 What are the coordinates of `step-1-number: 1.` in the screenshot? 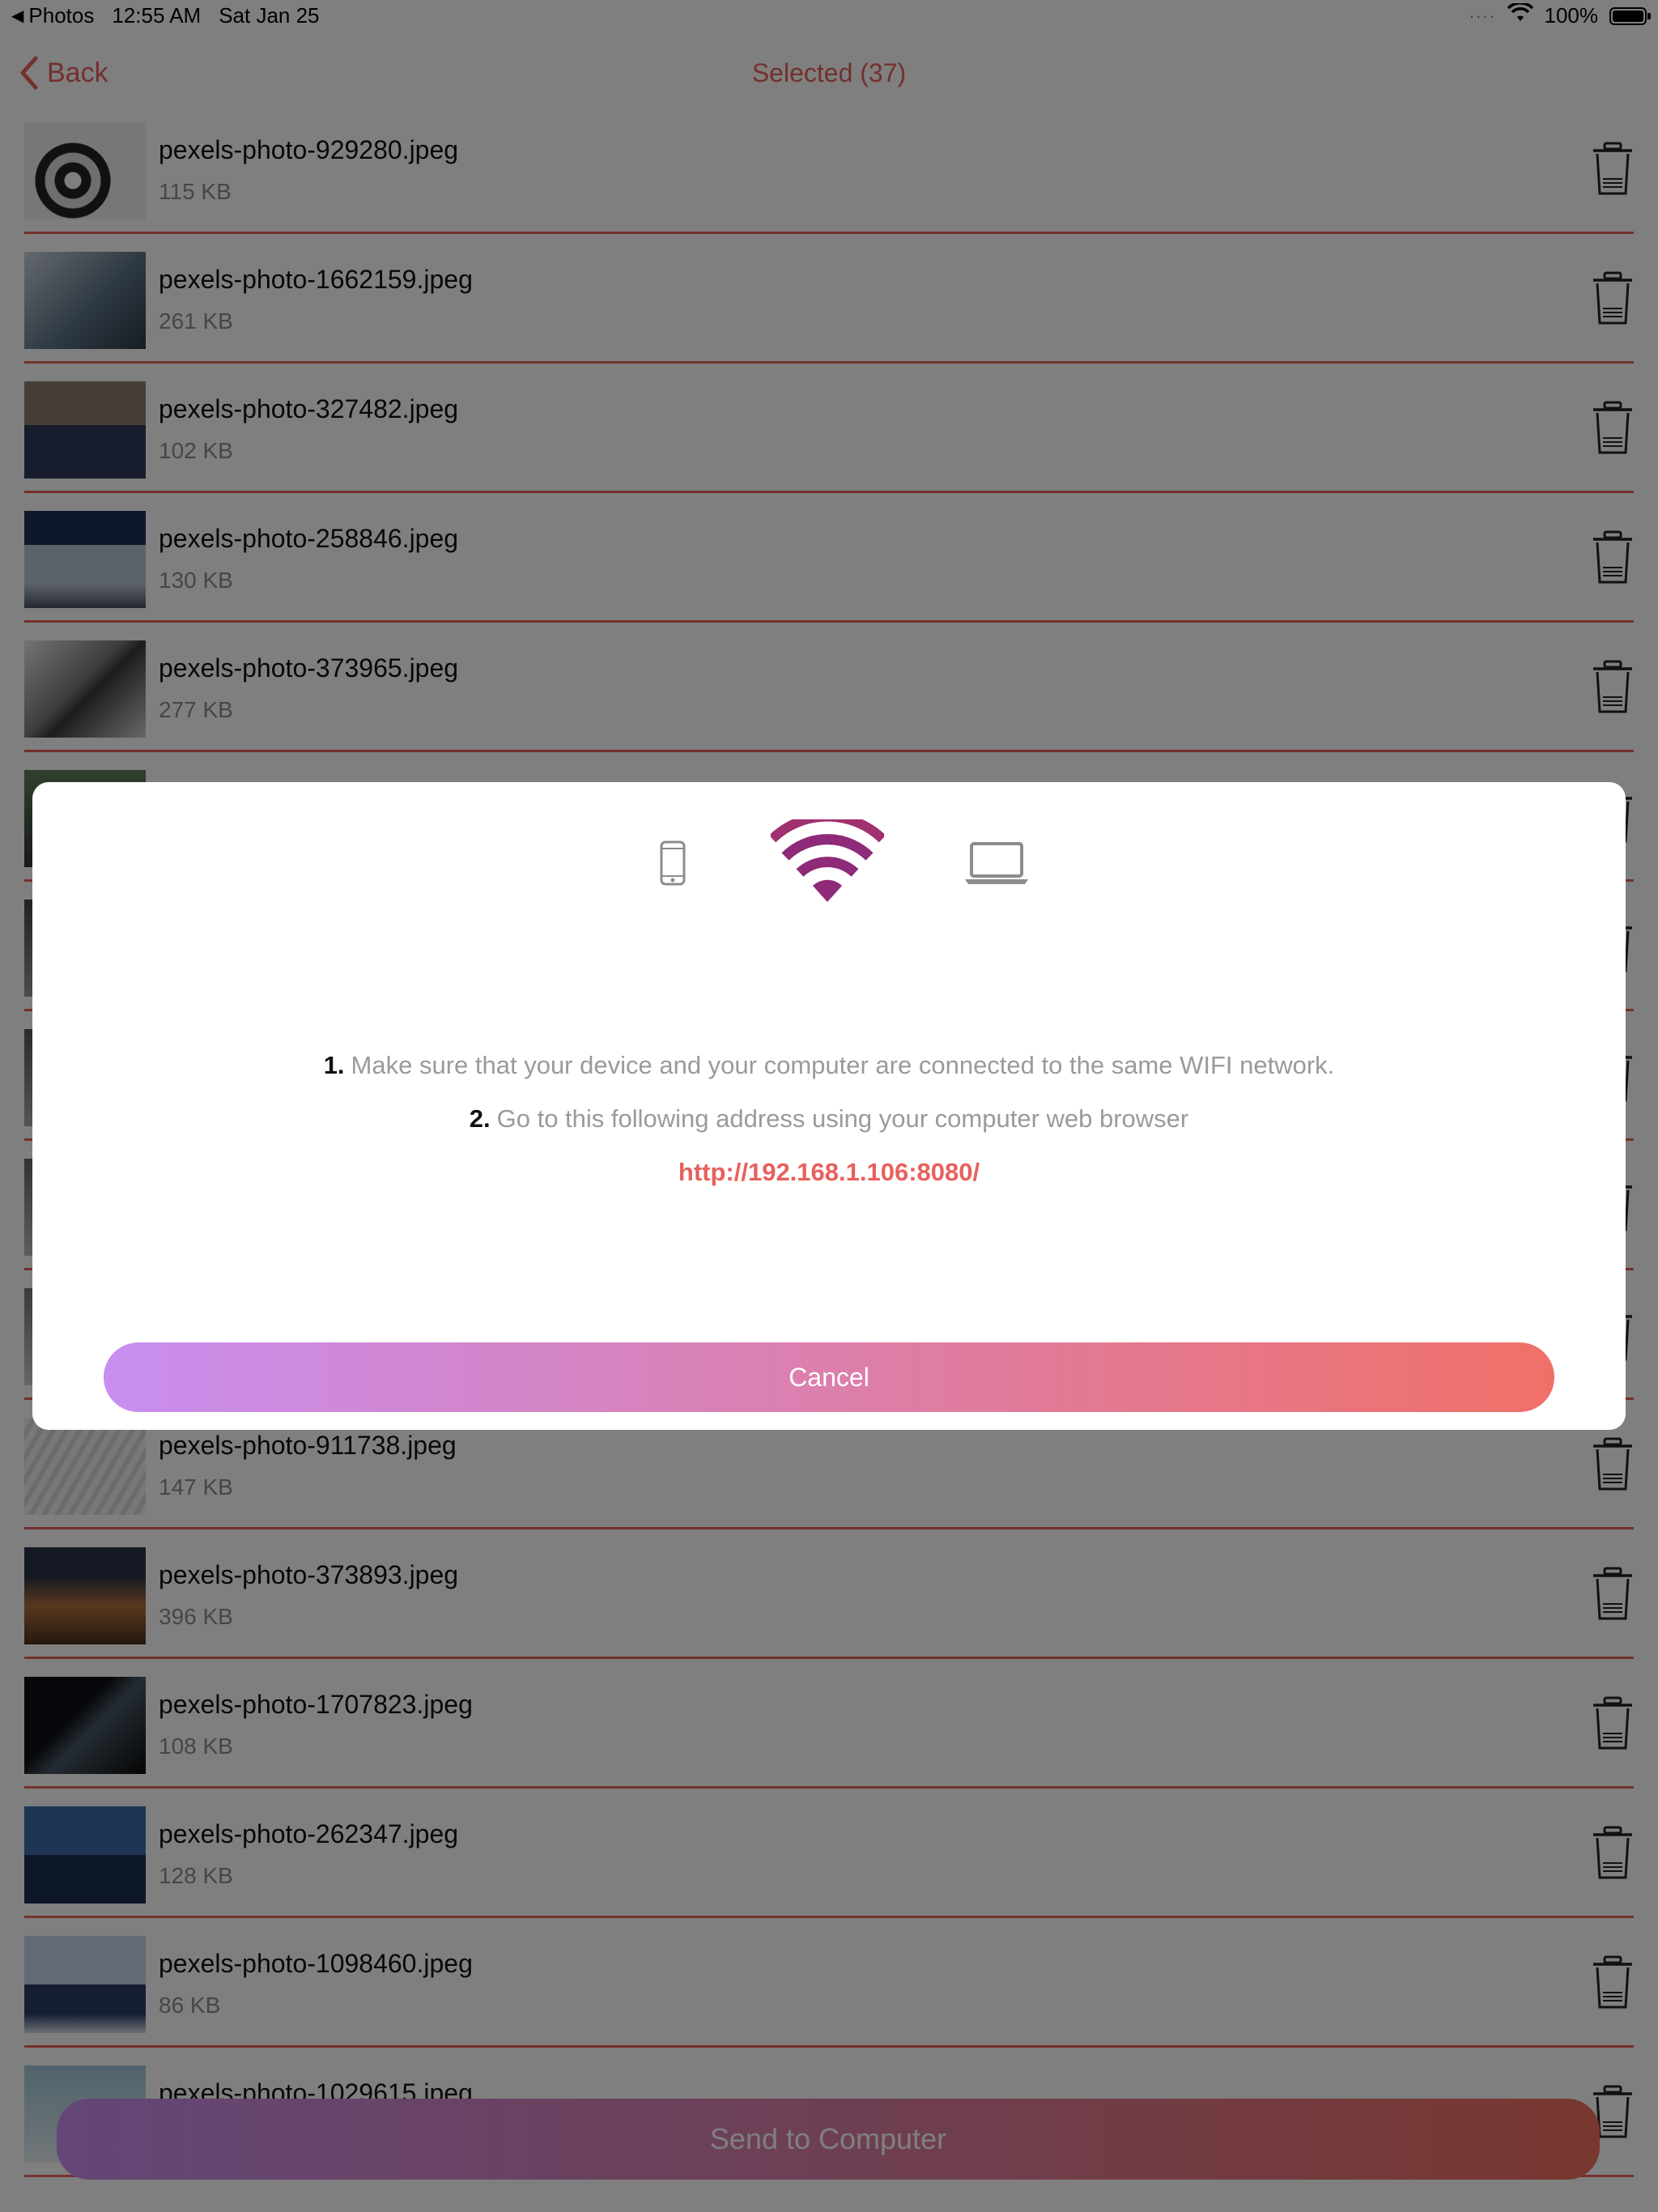 It's located at (334, 1065).